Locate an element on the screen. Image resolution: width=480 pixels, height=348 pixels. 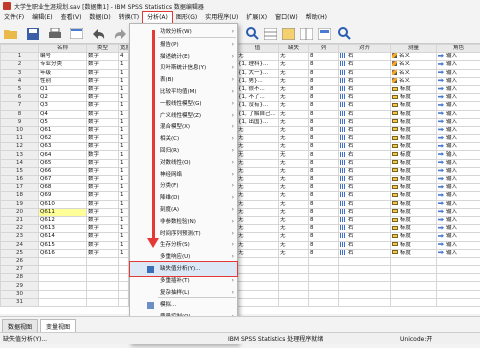
menu-5: 分析(A) is located at coordinates (157, 17).